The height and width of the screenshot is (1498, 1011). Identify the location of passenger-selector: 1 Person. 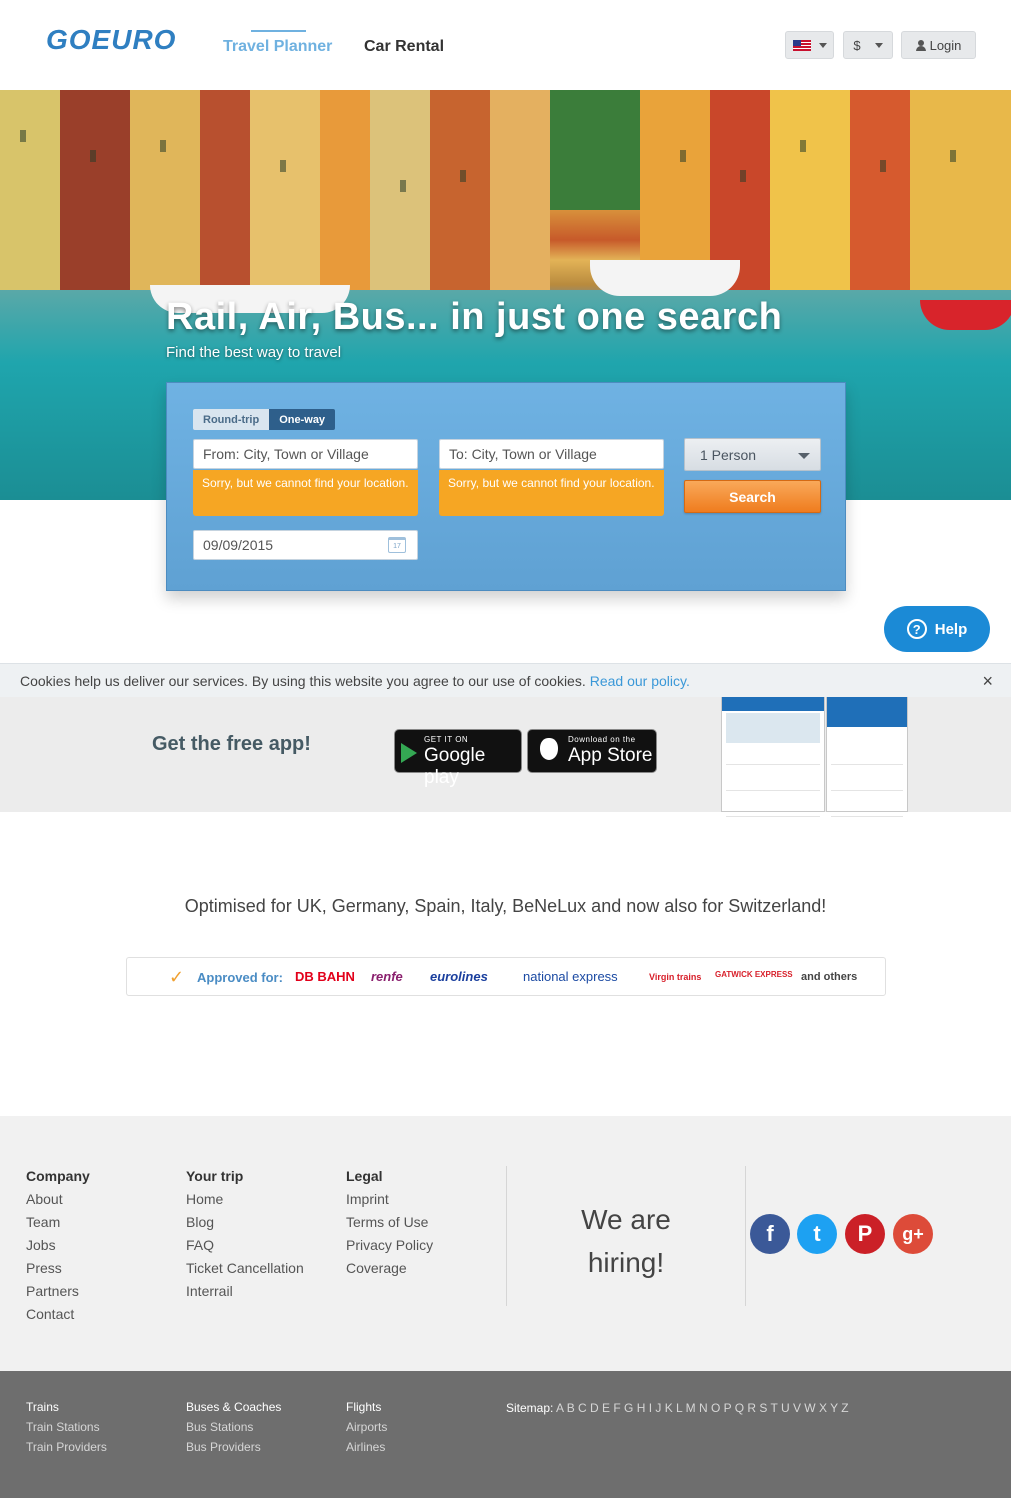
(752, 454).